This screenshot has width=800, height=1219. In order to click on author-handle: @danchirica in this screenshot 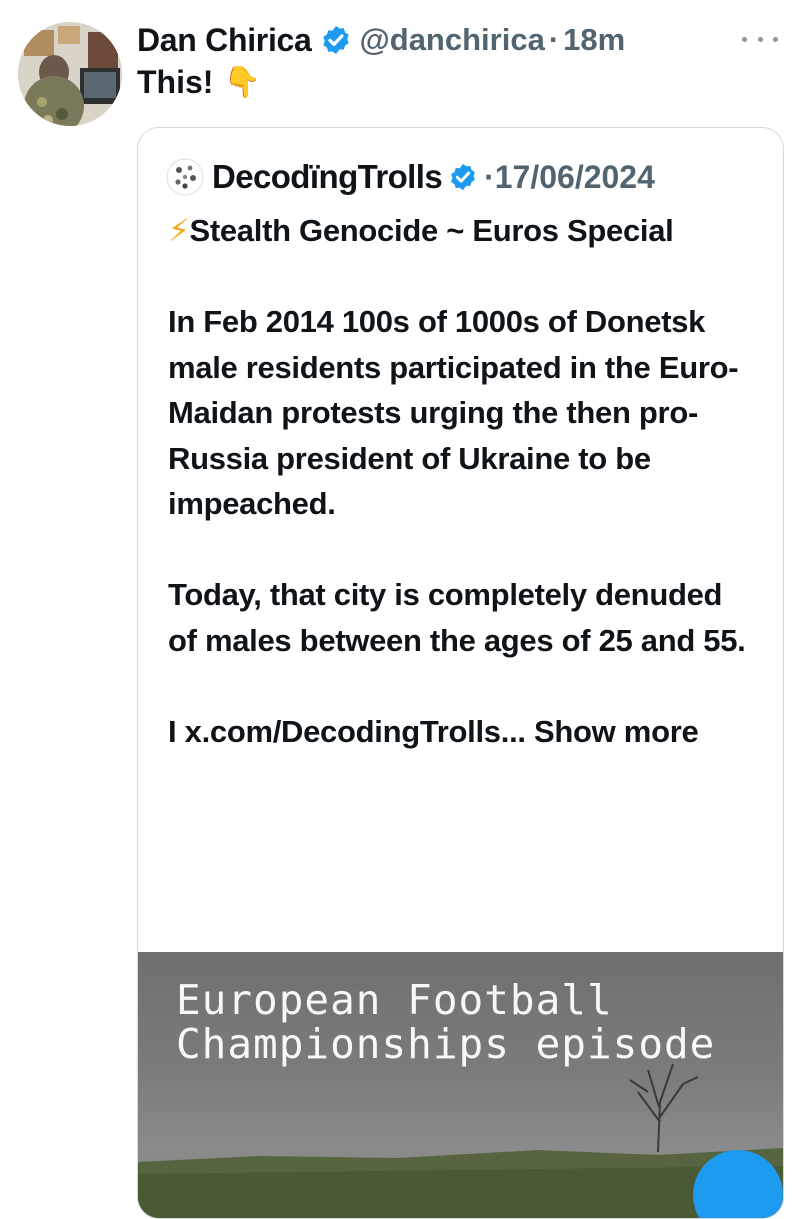, I will do `click(452, 40)`.